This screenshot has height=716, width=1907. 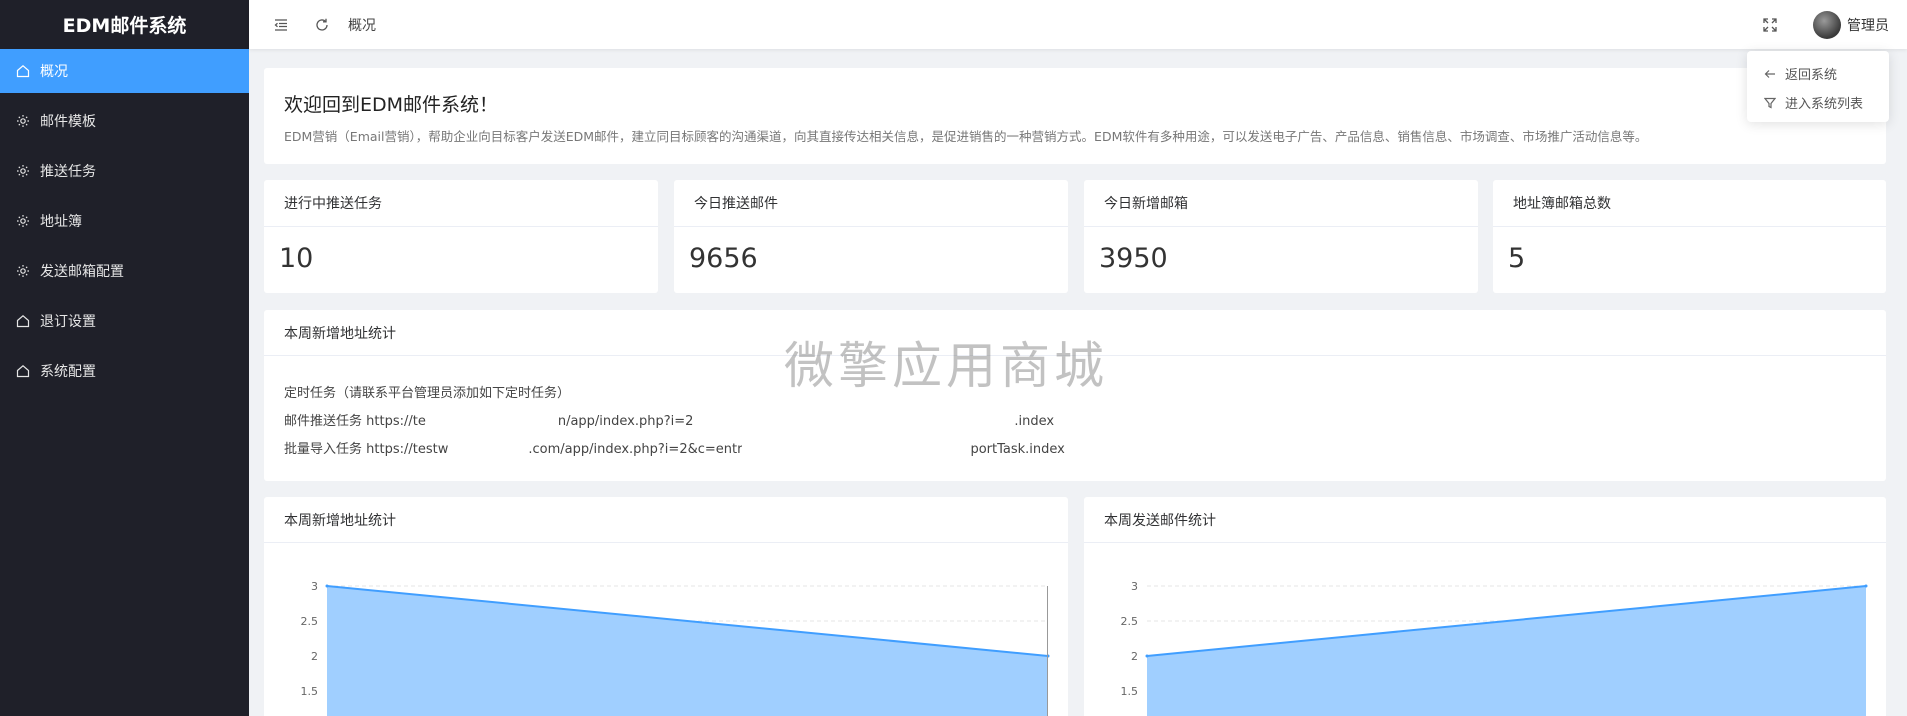 I want to click on dropdown-item-system-list: 进入系统列表, so click(x=1818, y=102).